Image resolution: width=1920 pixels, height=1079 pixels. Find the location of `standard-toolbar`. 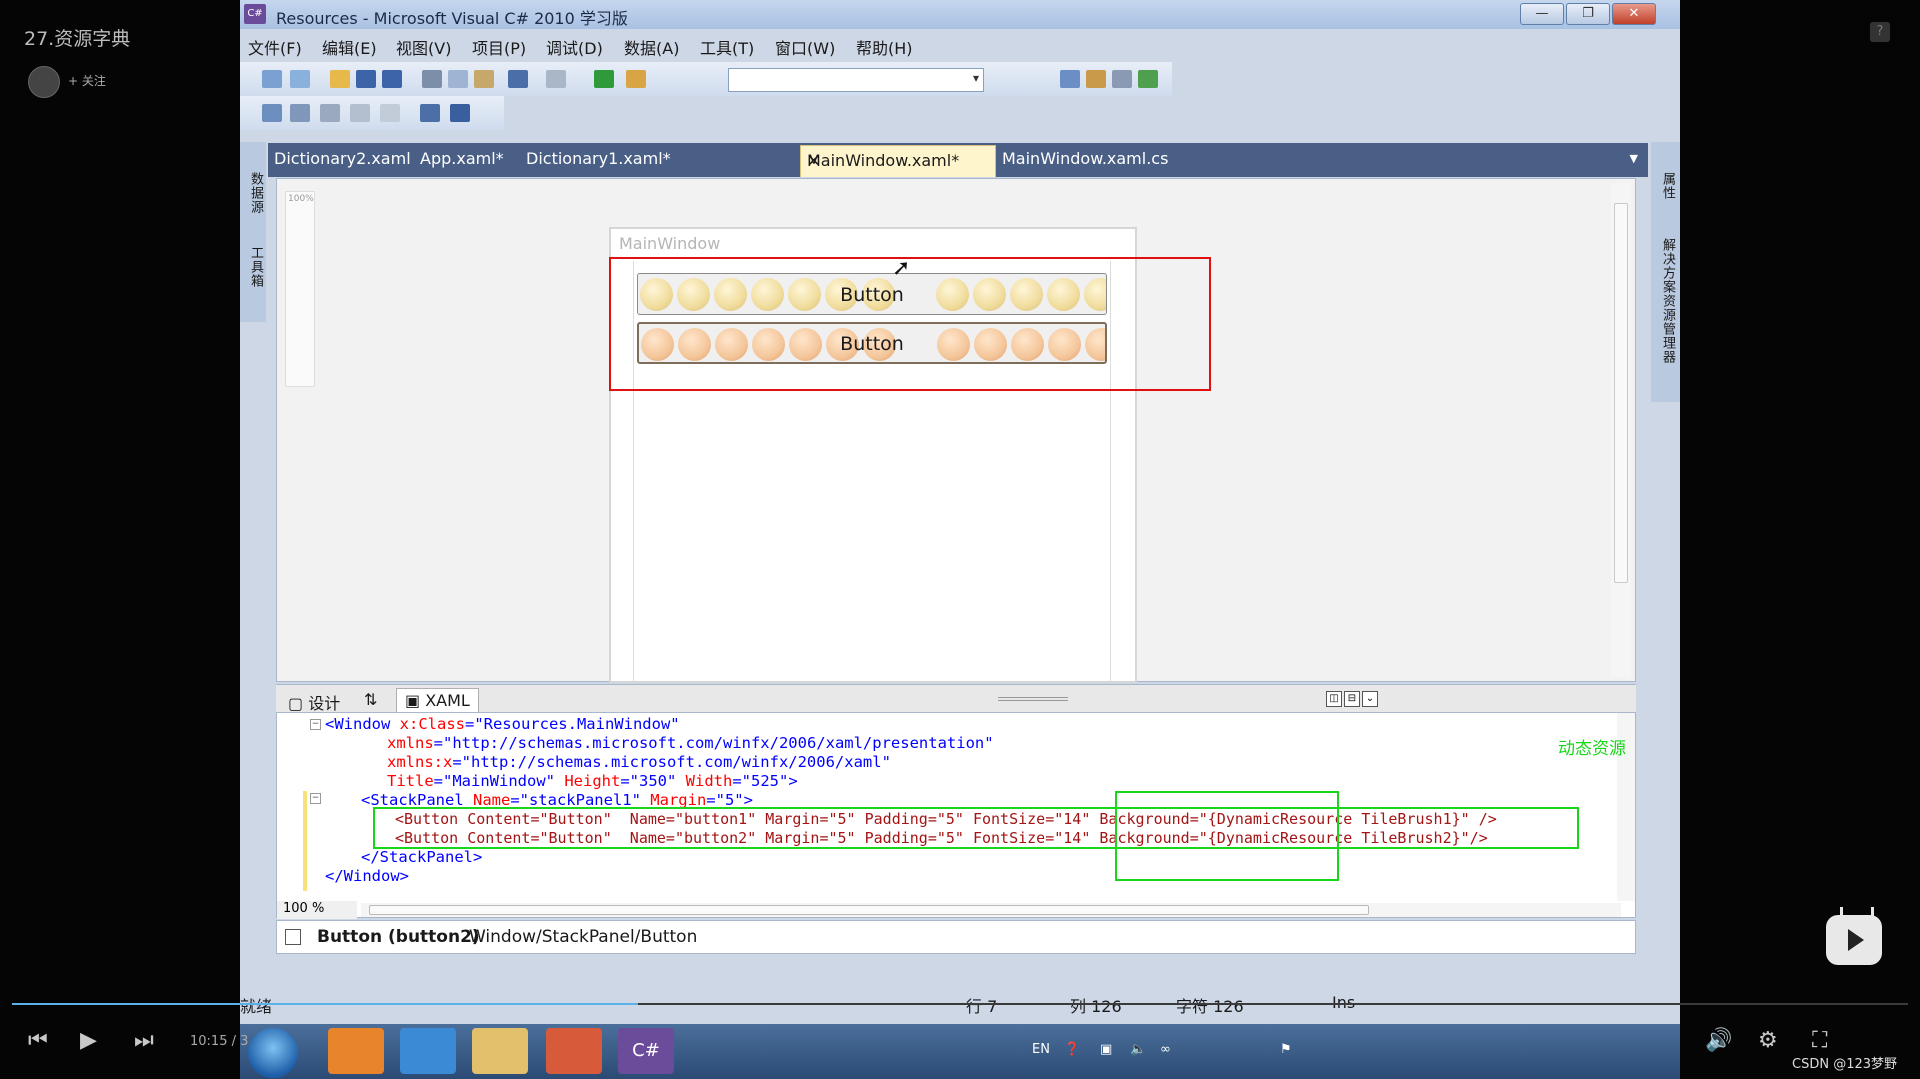

standard-toolbar is located at coordinates (706, 79).